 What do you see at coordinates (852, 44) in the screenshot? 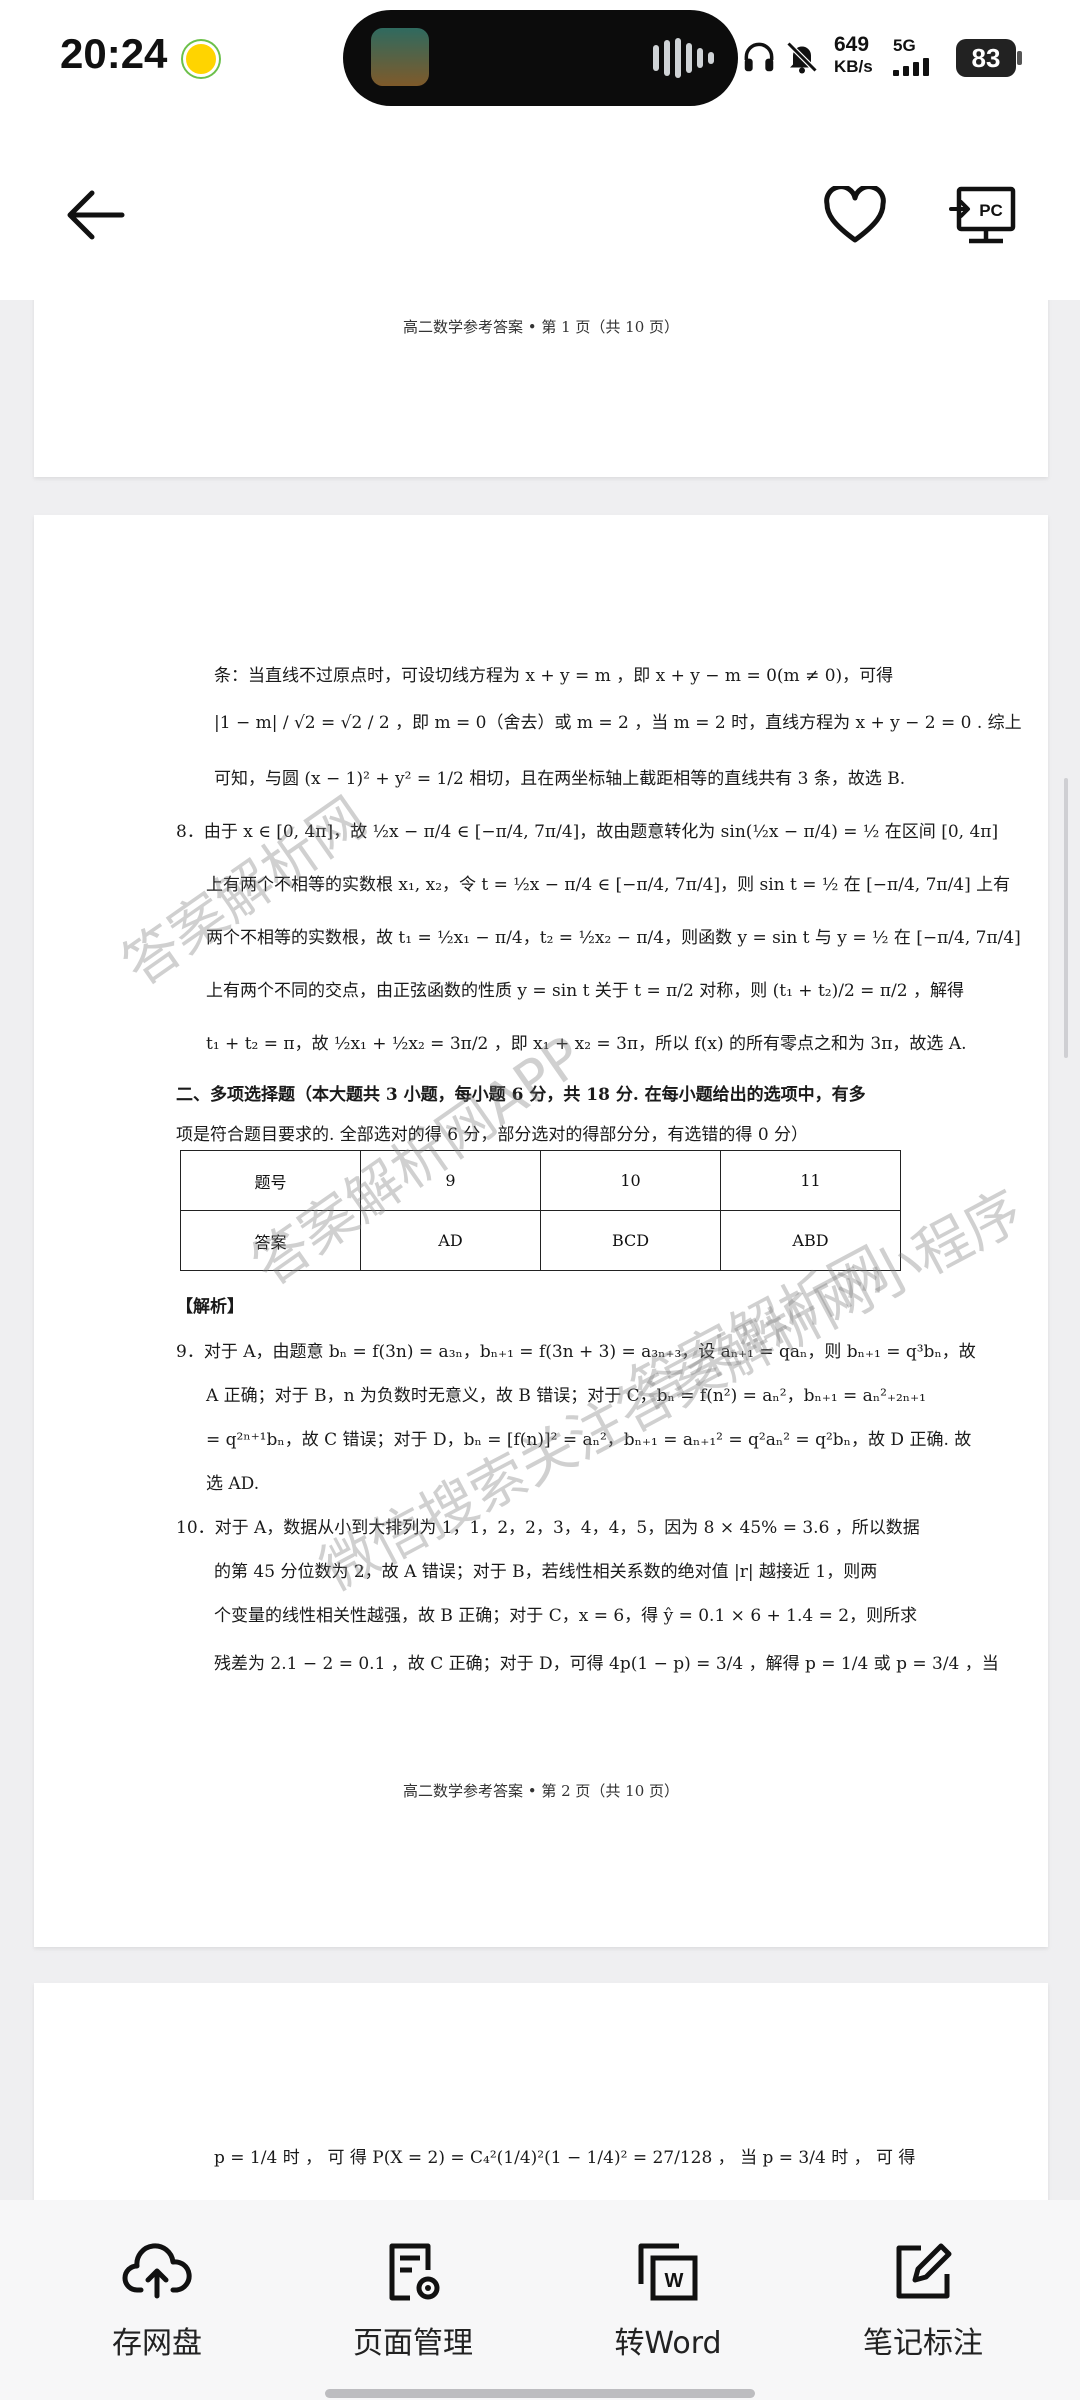
I see `net-speed-value: 649` at bounding box center [852, 44].